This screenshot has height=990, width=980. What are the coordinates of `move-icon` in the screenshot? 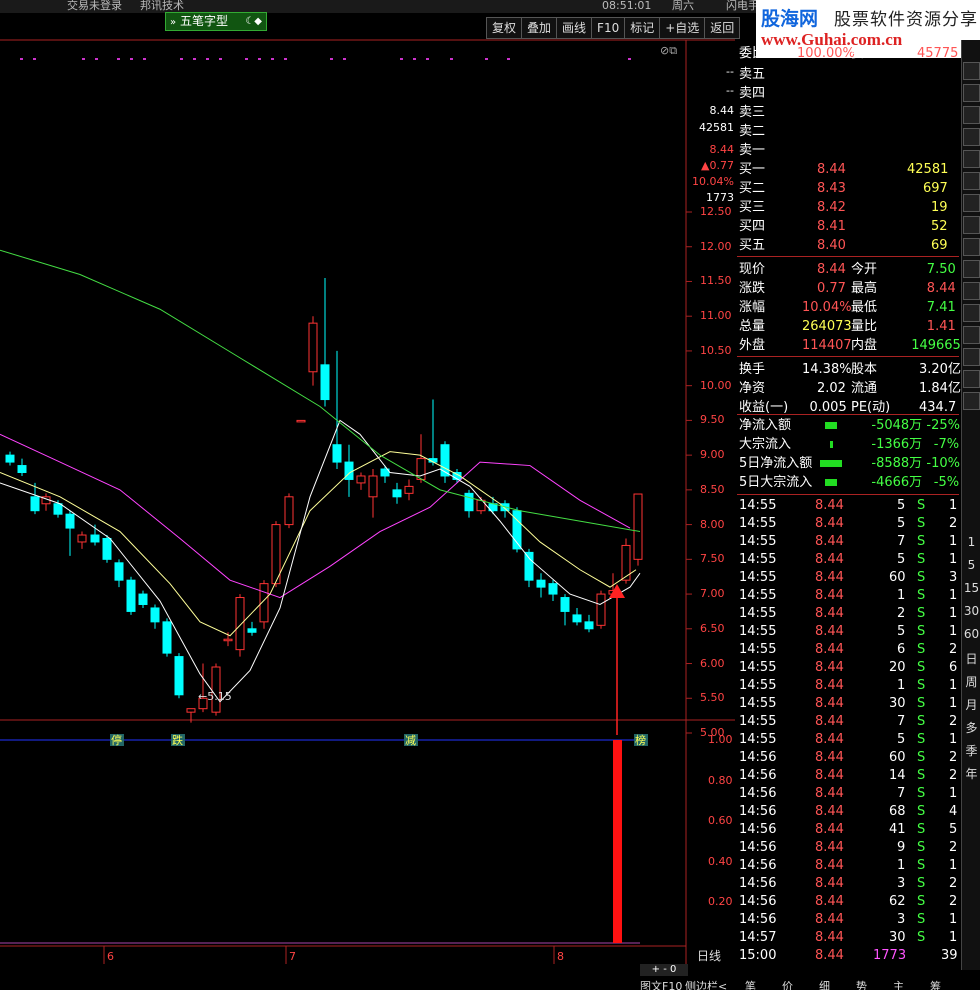 It's located at (971, 357).